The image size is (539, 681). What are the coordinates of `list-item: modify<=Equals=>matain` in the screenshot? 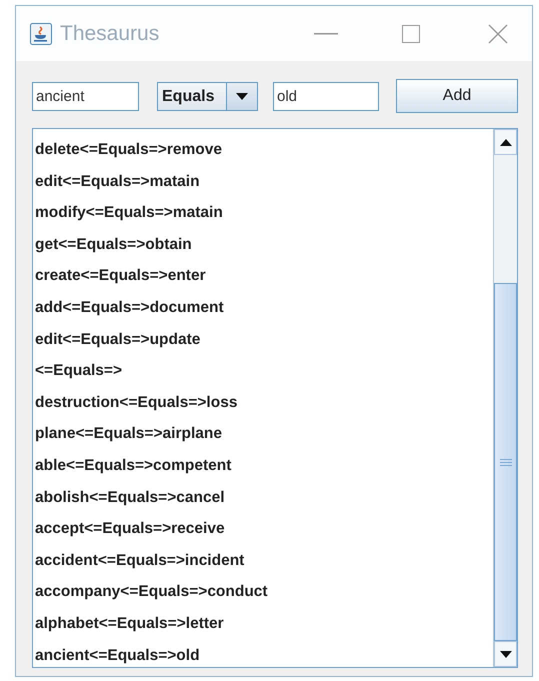 It's located at (264, 213).